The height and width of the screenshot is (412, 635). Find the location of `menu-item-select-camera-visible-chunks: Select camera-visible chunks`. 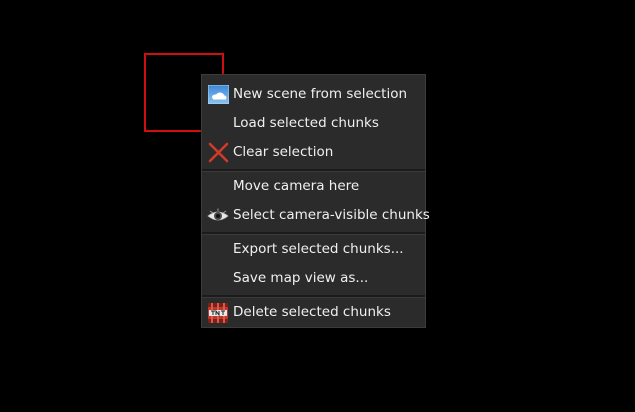

menu-item-select-camera-visible-chunks: Select camera-visible chunks is located at coordinates (316, 215).